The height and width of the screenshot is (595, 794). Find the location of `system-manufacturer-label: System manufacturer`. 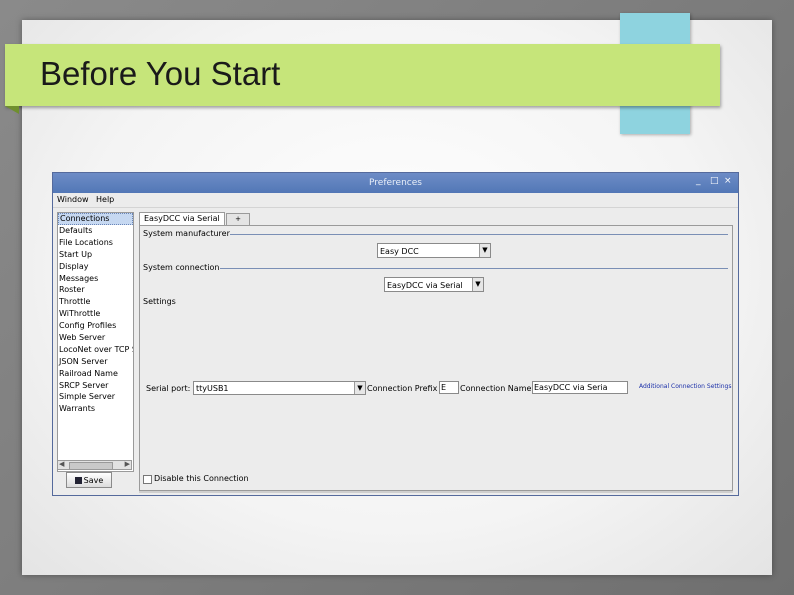

system-manufacturer-label: System manufacturer is located at coordinates (186, 233).